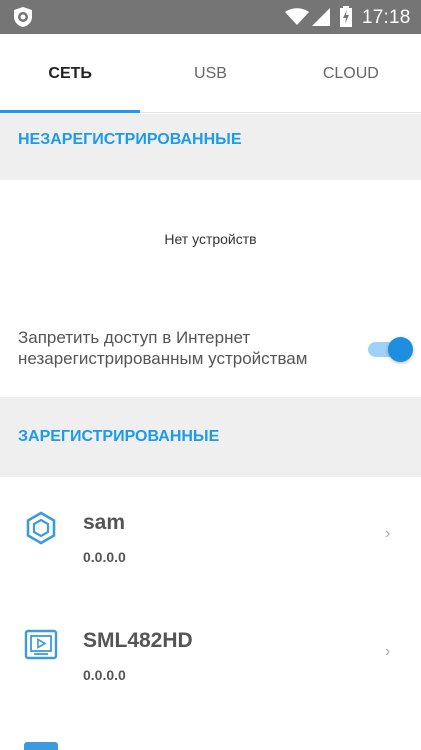 Image resolution: width=421 pixels, height=750 pixels. Describe the element at coordinates (104, 522) in the screenshot. I see `device-name: sam` at that location.